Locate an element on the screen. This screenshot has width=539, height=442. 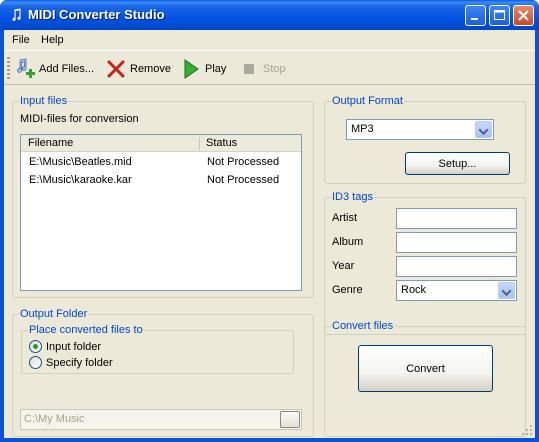
id3-tags-title: ID3 tags is located at coordinates (352, 197).